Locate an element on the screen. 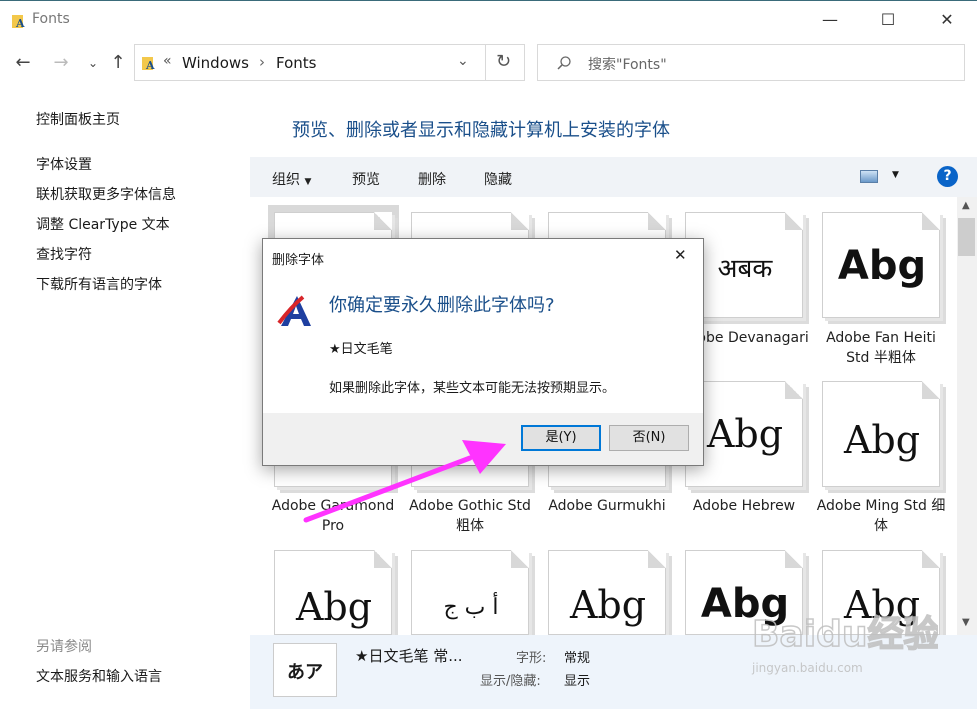 The image size is (977, 709). font-tile-adobe-ming: Abg is located at coordinates (881, 434).